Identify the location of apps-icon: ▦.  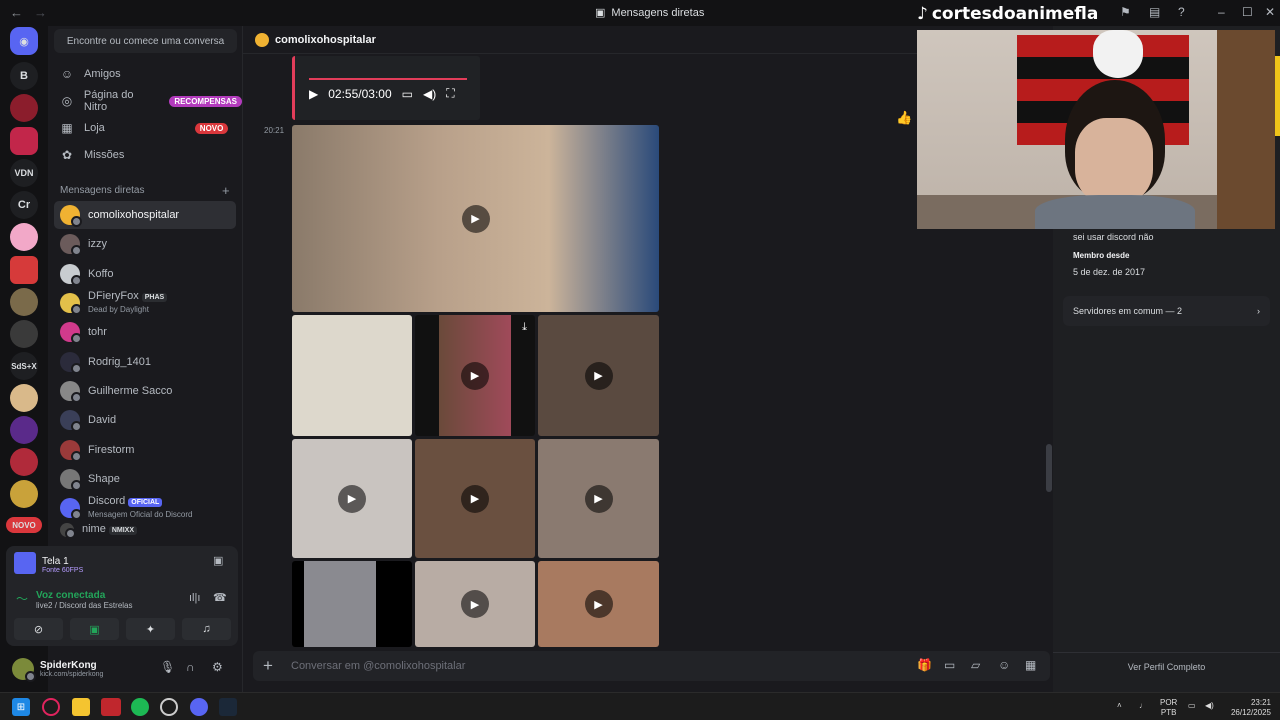
(1030, 665).